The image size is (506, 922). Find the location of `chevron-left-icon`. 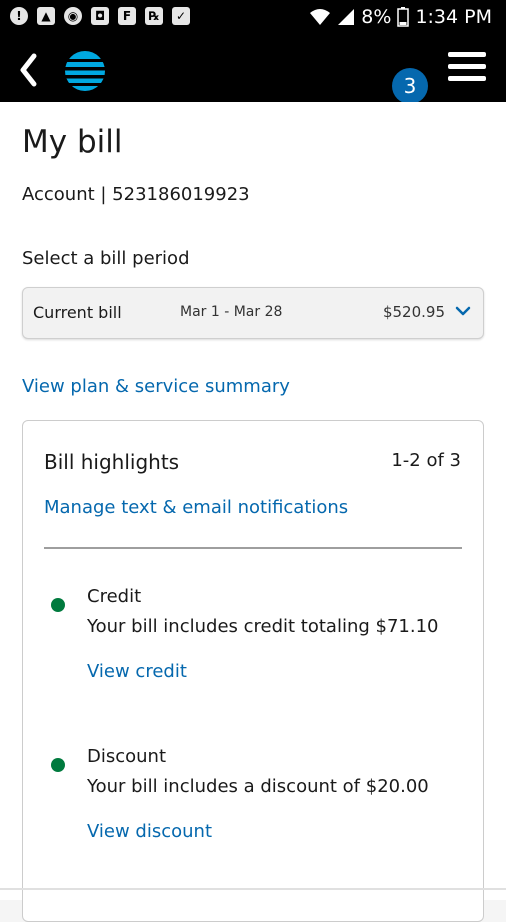

chevron-left-icon is located at coordinates (28, 70).